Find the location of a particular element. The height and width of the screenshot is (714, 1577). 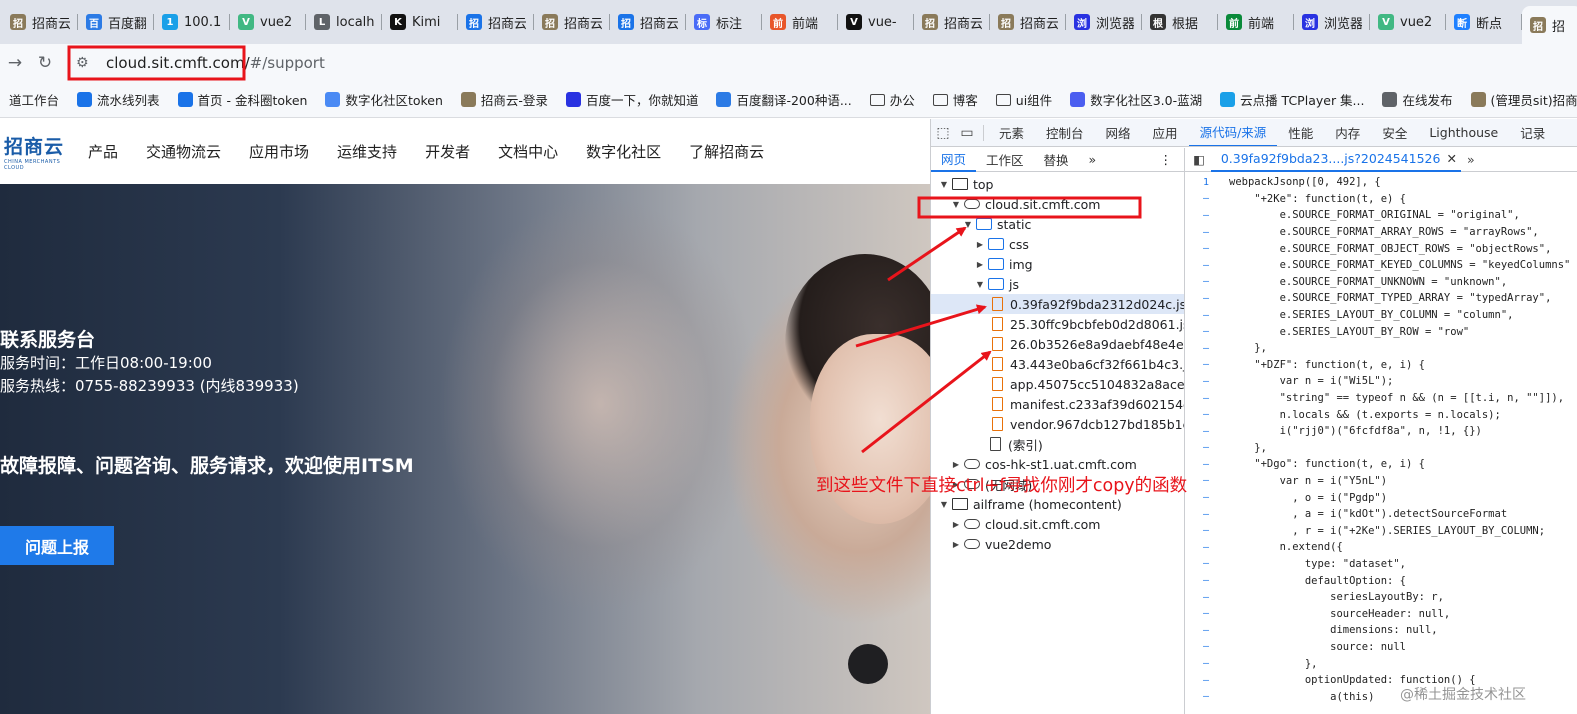

devtools-tab: 控制台 is located at coordinates (1065, 132).